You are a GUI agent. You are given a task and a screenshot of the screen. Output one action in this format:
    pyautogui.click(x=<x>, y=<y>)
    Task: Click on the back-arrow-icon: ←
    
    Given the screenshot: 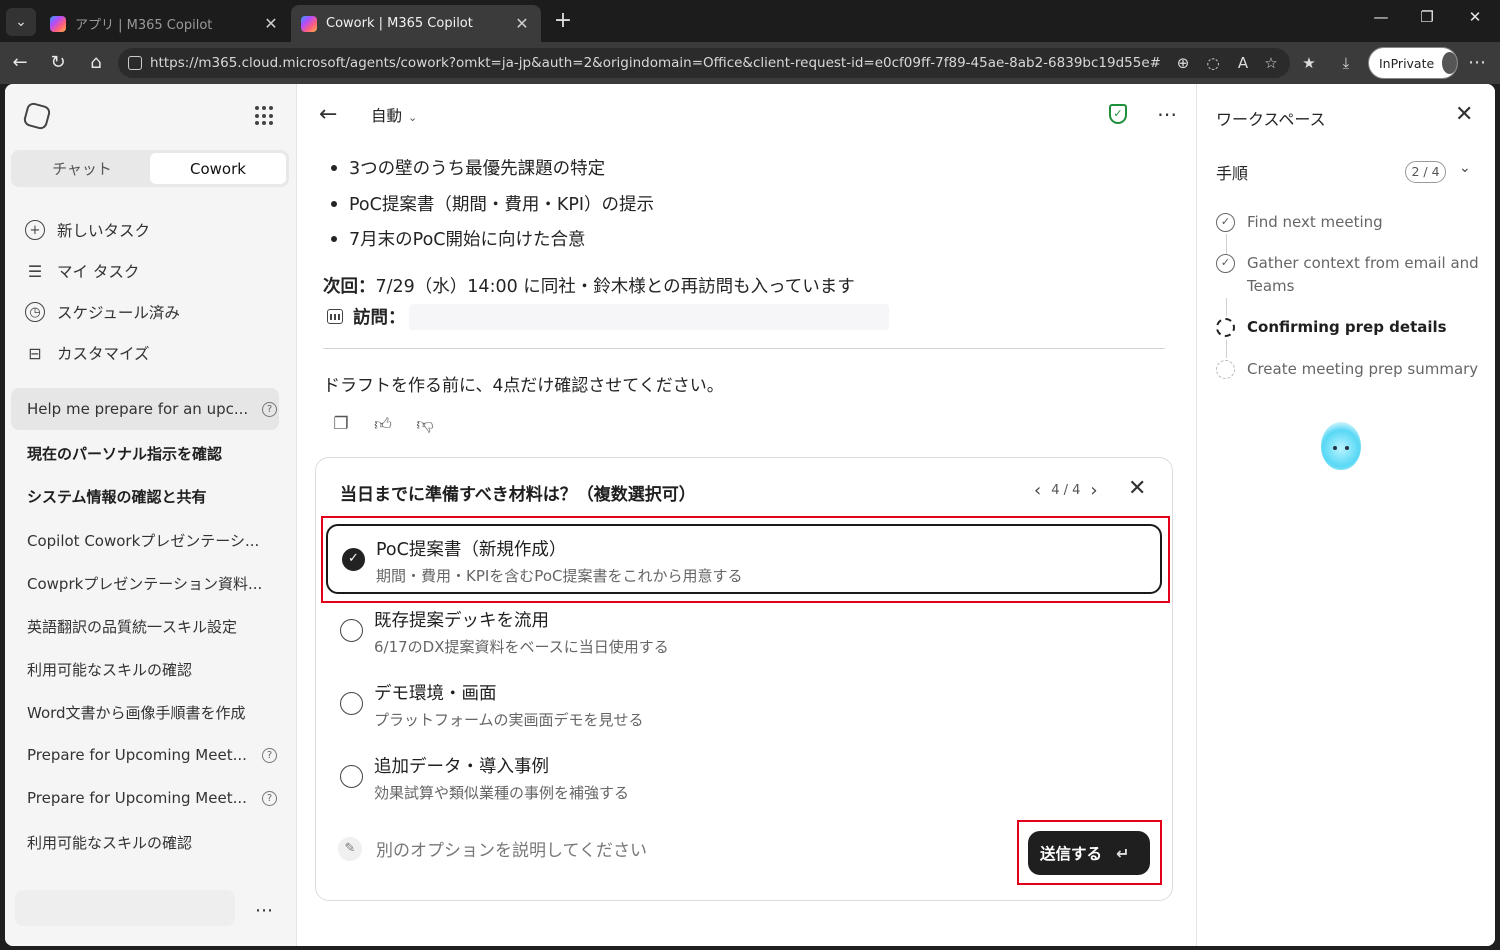 What is the action you would take?
    pyautogui.click(x=328, y=114)
    